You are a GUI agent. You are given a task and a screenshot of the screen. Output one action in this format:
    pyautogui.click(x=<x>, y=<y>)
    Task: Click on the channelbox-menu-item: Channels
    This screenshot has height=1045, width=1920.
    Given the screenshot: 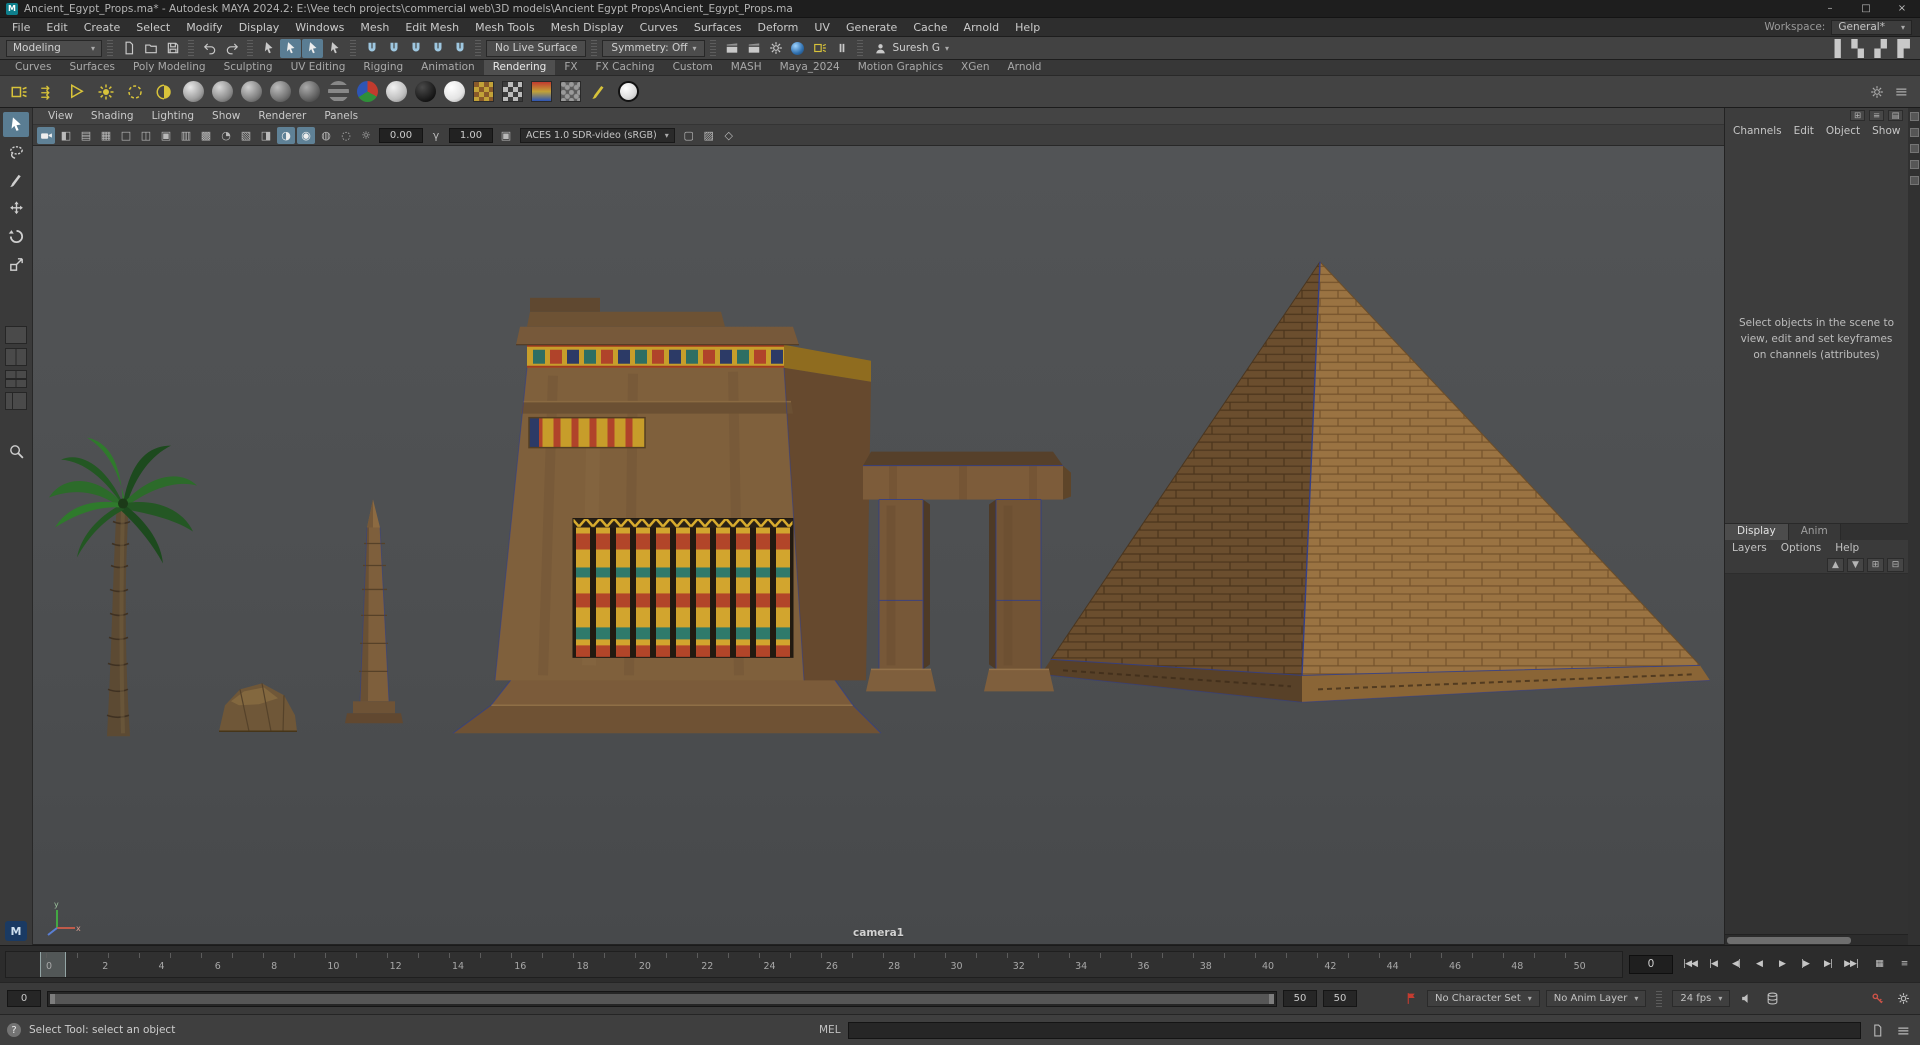 What is the action you would take?
    pyautogui.click(x=1757, y=131)
    